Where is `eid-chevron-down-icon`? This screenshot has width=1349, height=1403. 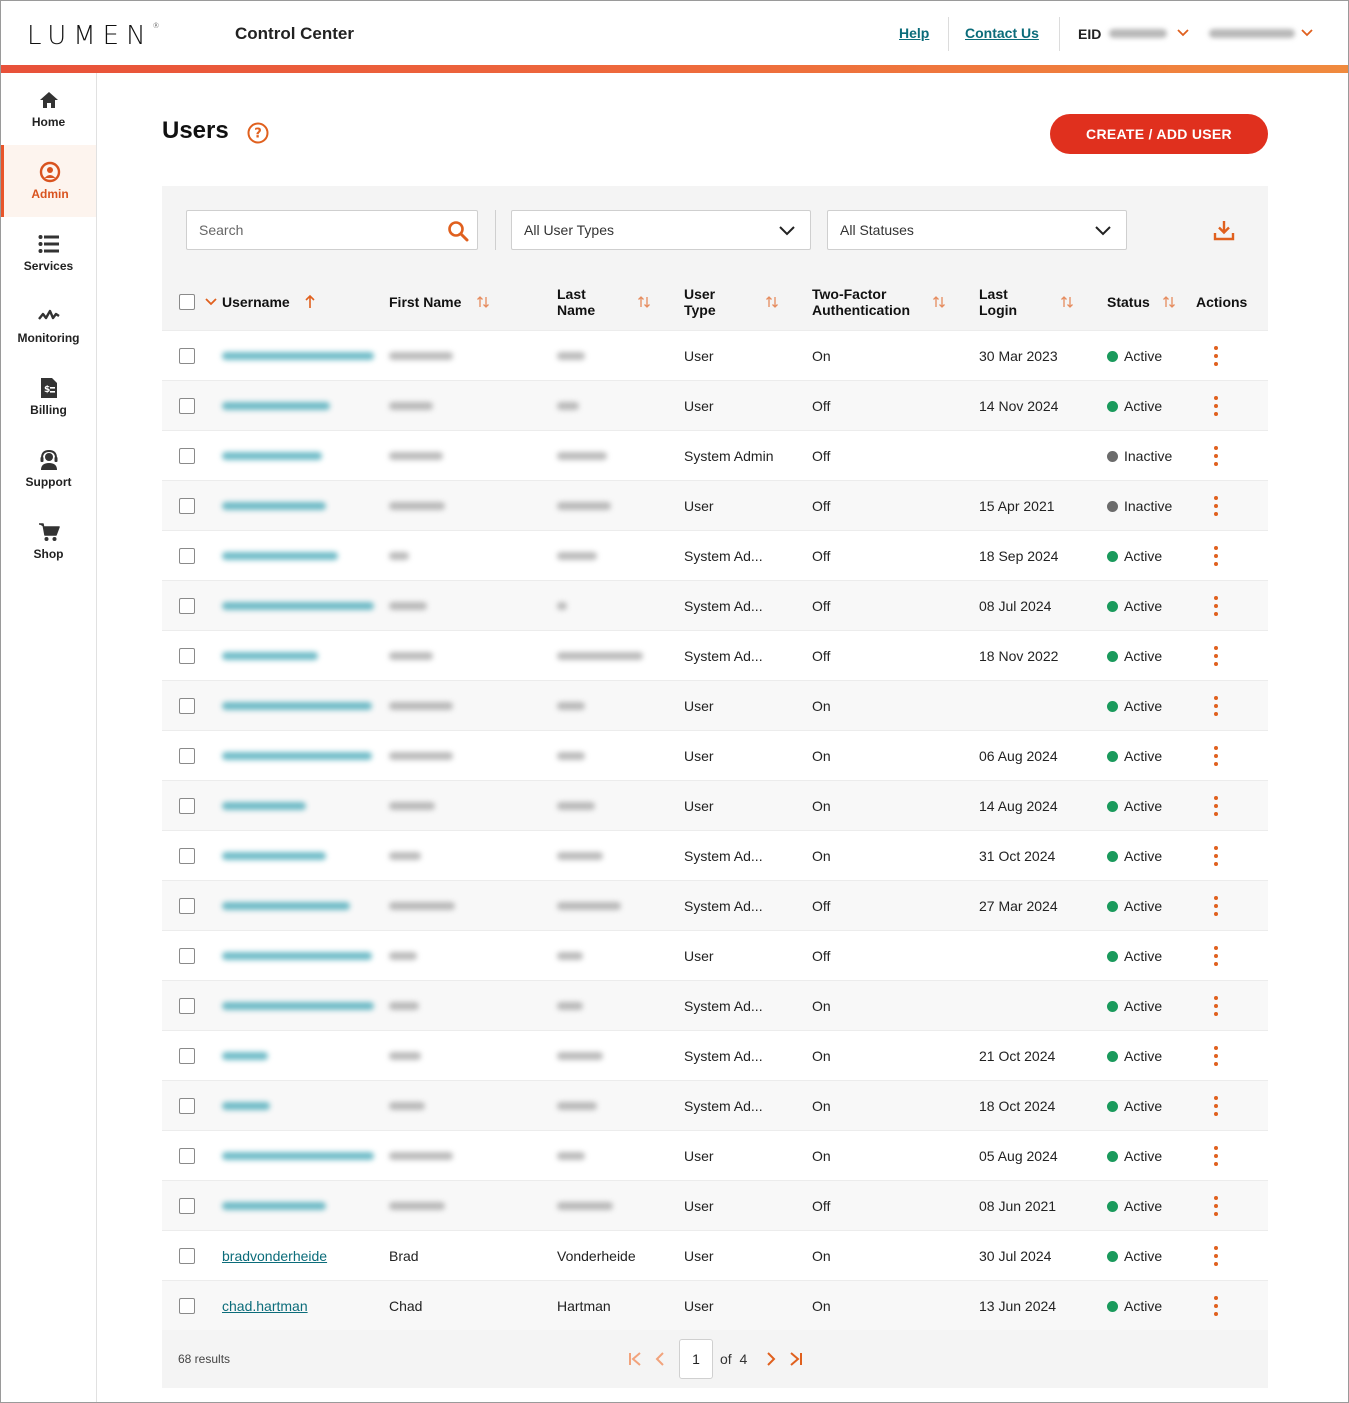 eid-chevron-down-icon is located at coordinates (1183, 33).